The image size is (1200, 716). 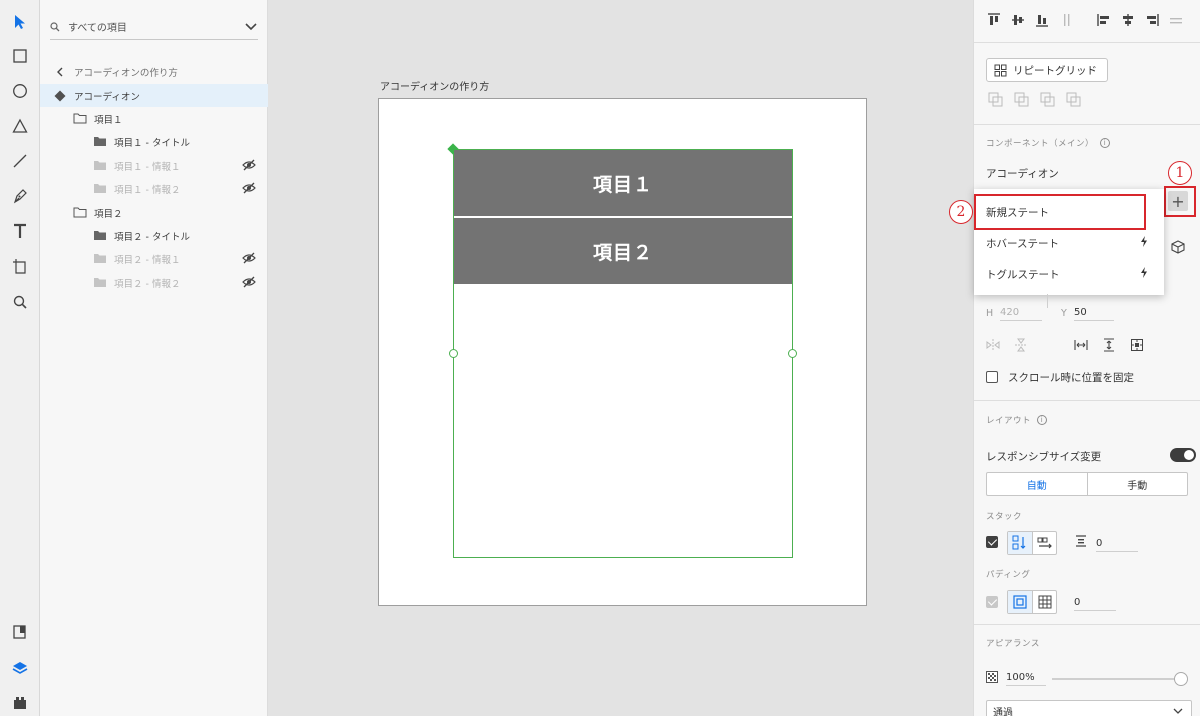 I want to click on resize-mode-segmented: 自動 手動, so click(x=1087, y=484).